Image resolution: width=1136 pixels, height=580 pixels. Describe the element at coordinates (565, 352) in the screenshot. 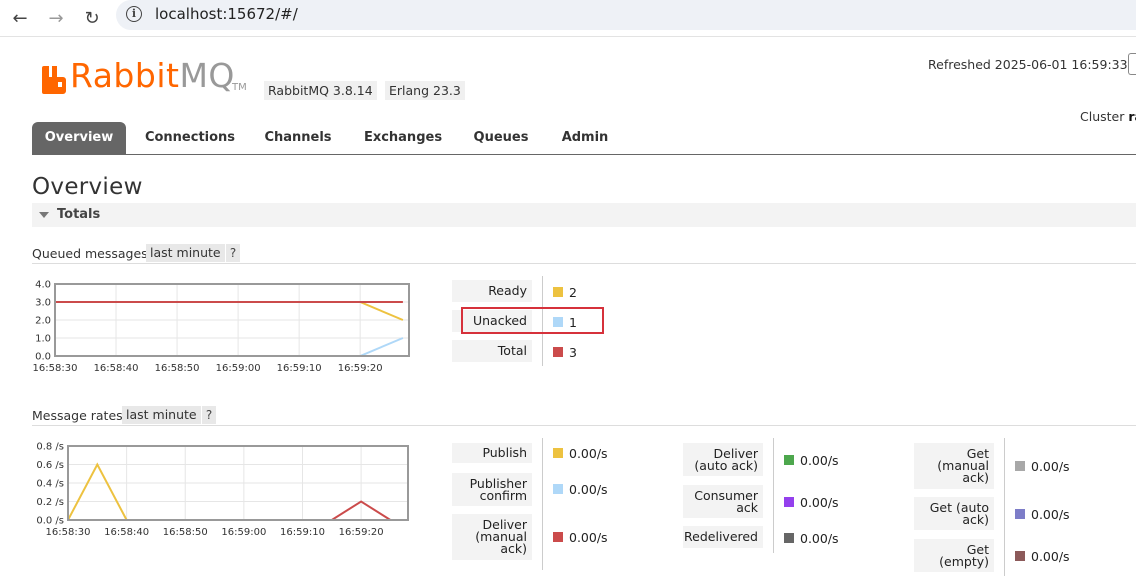

I see `total-value: 3` at that location.